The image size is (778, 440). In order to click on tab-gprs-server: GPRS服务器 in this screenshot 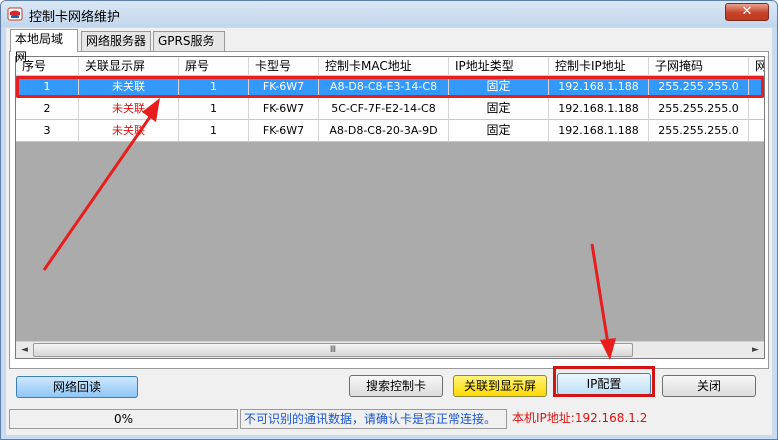, I will do `click(189, 48)`.